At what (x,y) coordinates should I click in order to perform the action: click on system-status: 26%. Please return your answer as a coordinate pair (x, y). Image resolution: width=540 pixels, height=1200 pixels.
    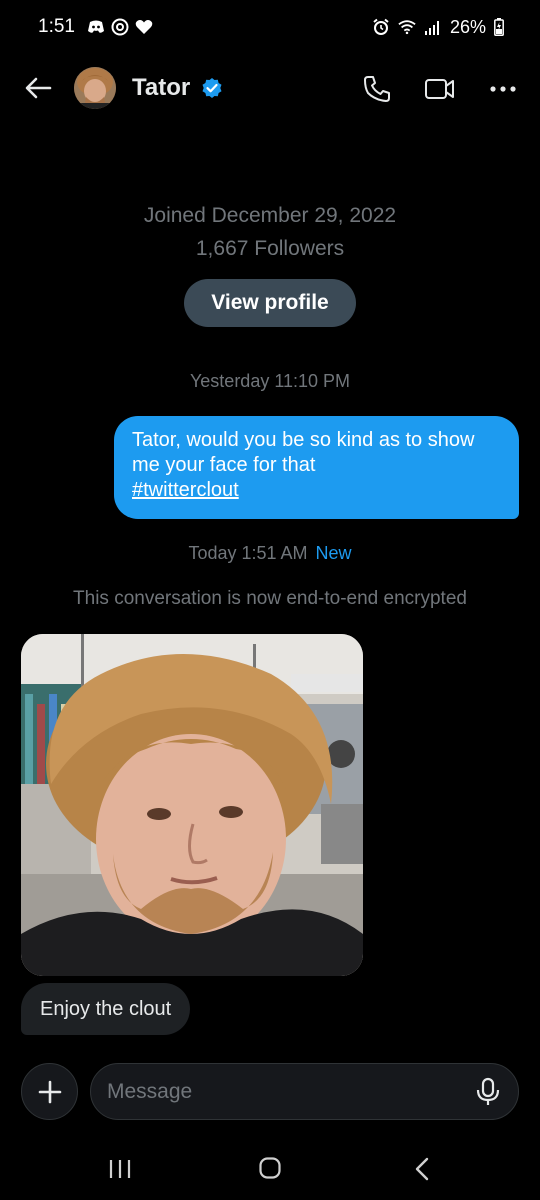
    Looking at the image, I should click on (438, 27).